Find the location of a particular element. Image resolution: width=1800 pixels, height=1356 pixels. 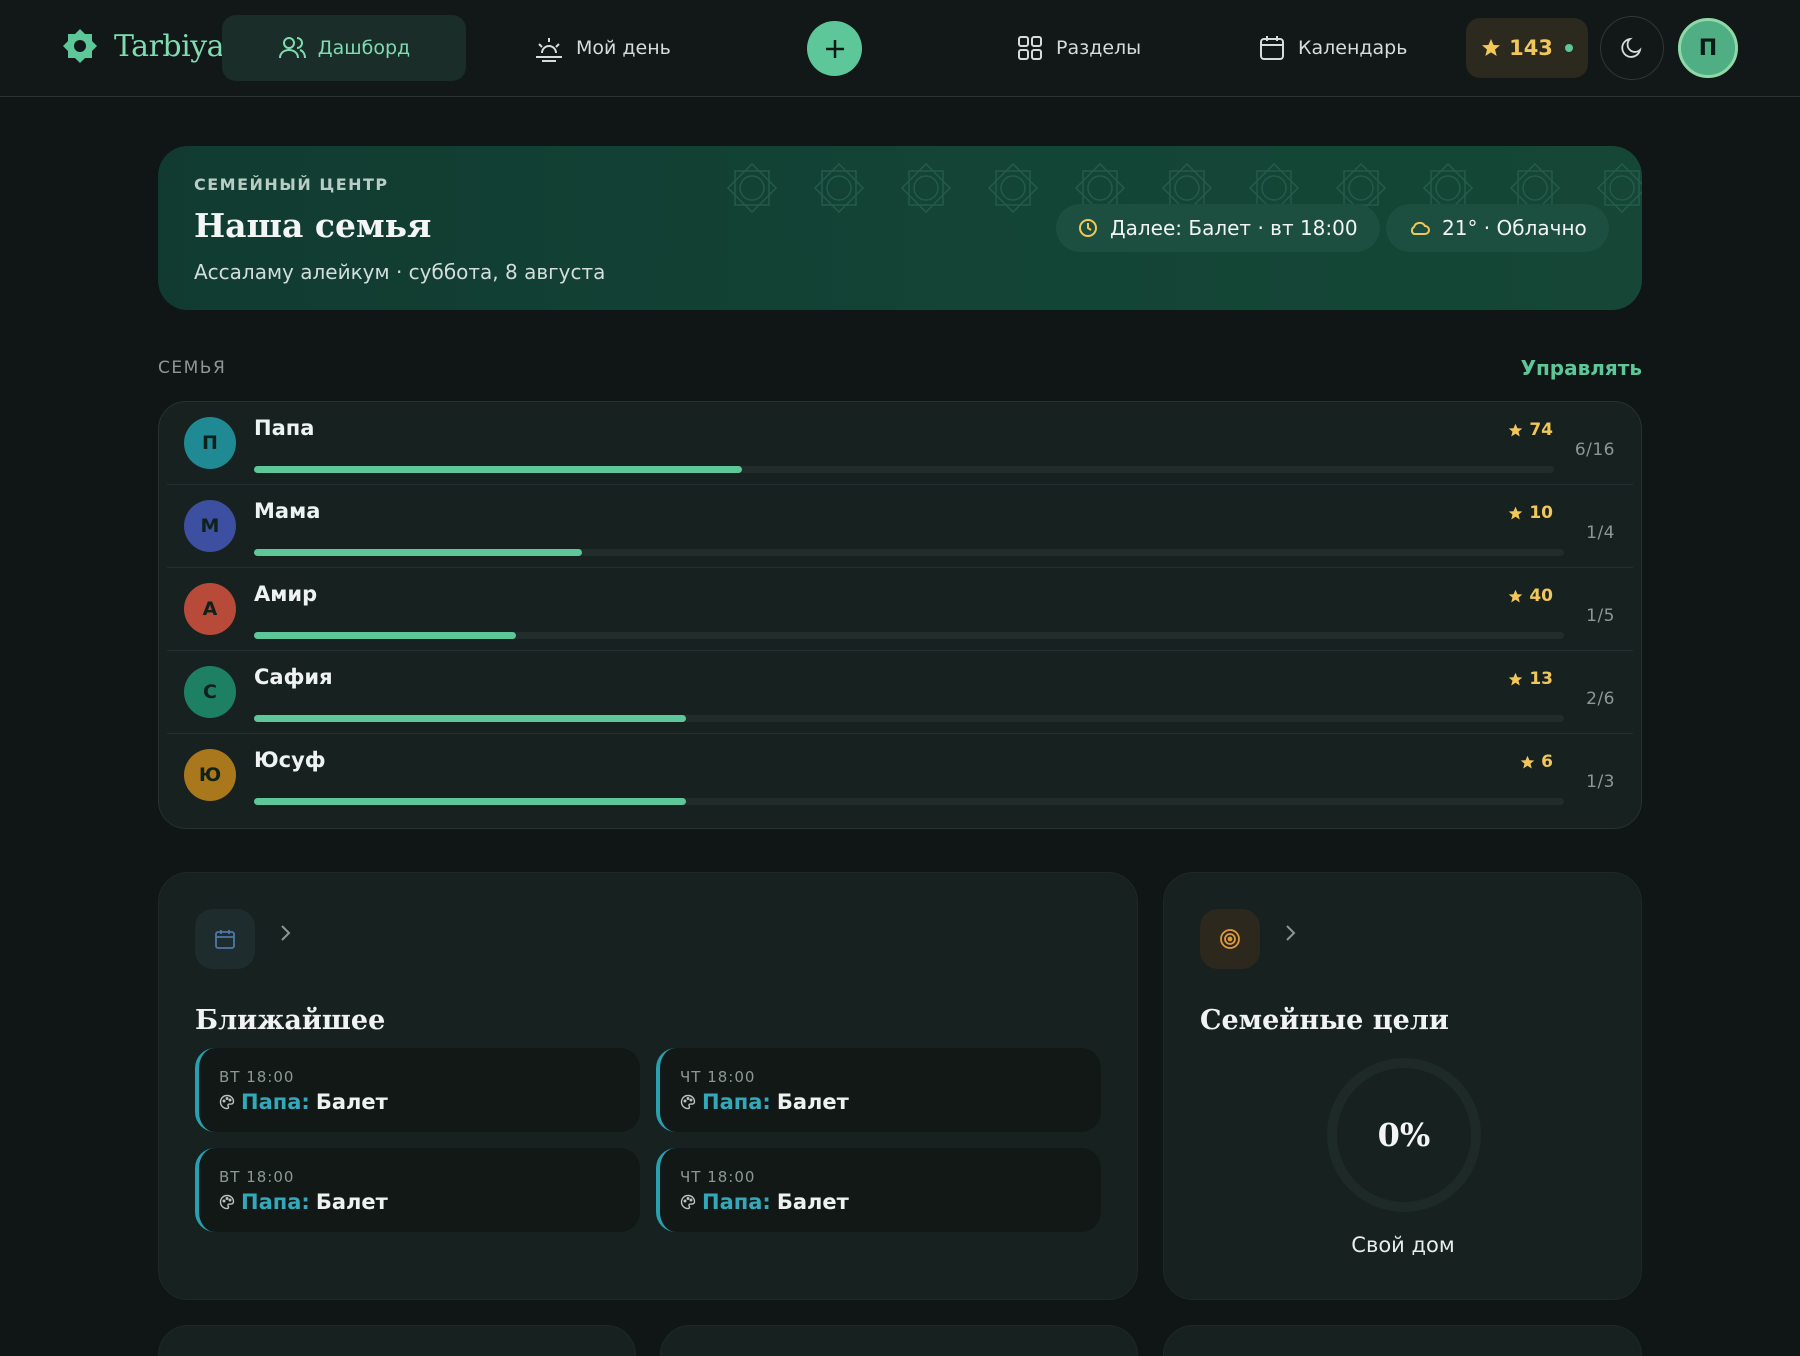

hero-greeting: Ассаламу алейкум · суббота, 8 августа is located at coordinates (400, 272).